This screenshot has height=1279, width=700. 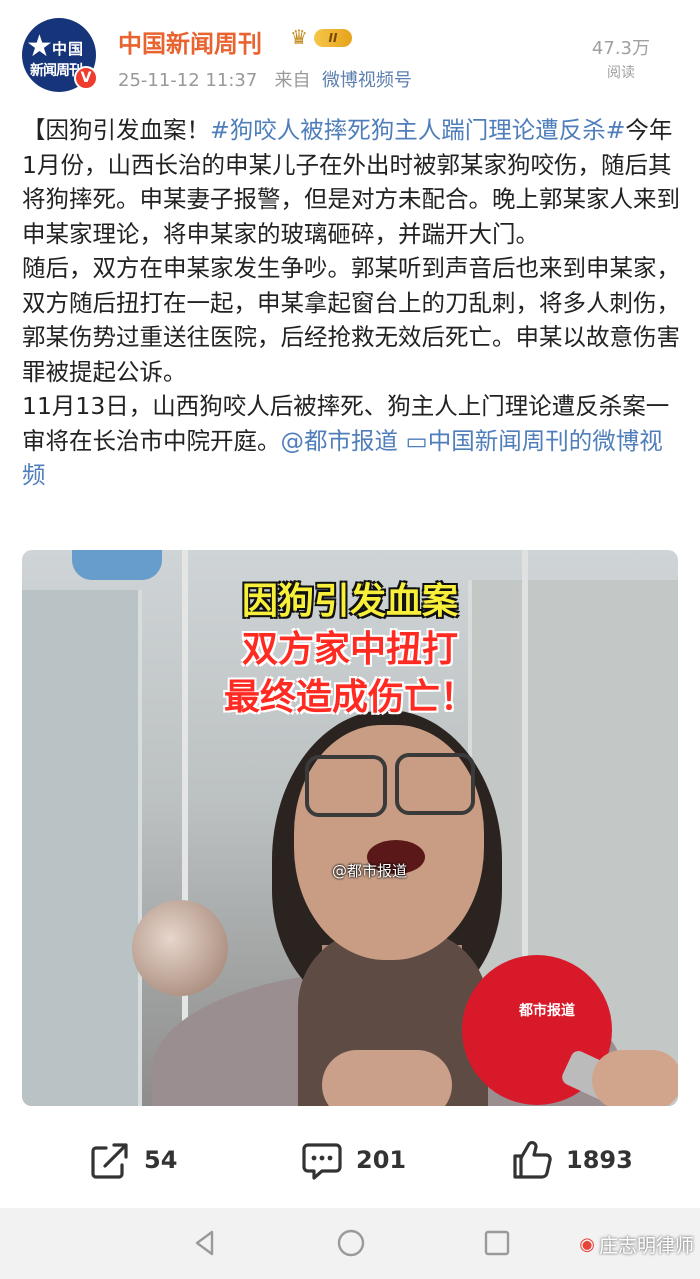 What do you see at coordinates (349, 601) in the screenshot?
I see `video-caption-line1: 因狗引发血案` at bounding box center [349, 601].